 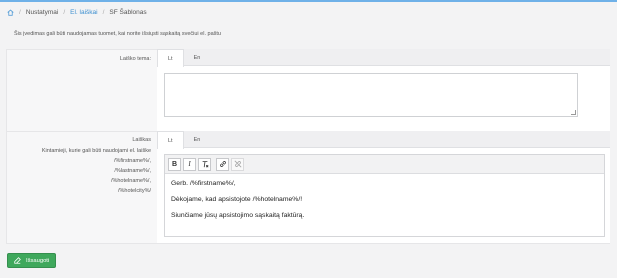 I want to click on save-button: Išsaugoti, so click(x=32, y=260).